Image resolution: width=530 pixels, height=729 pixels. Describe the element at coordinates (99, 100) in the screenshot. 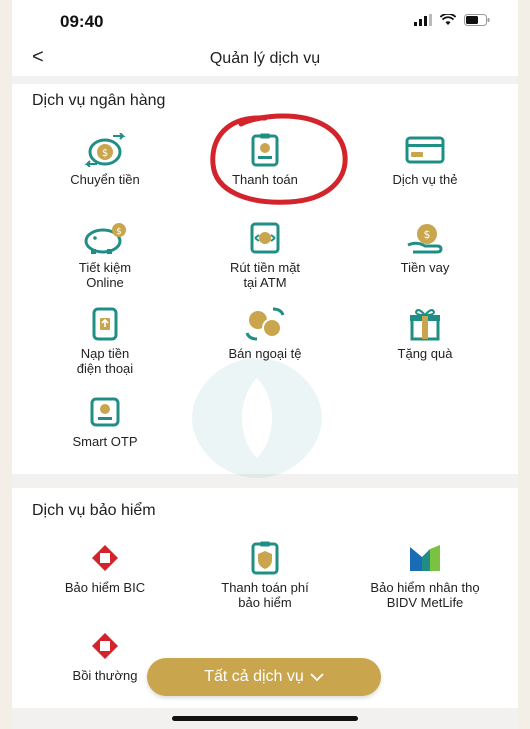

I see `banking-section-title: Dịch vụ ngân hàng` at that location.